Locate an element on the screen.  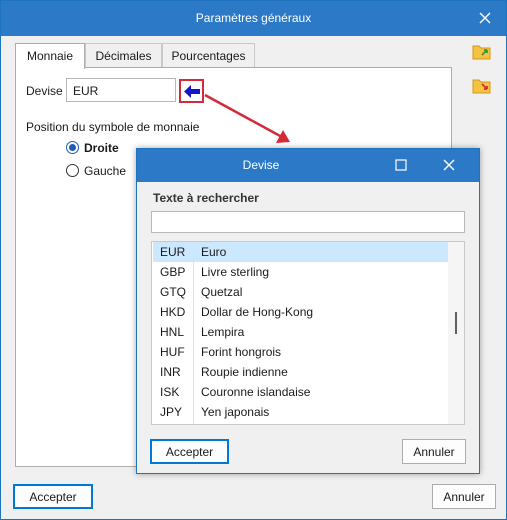
window-title: Paramètres généraux is located at coordinates (253, 18).